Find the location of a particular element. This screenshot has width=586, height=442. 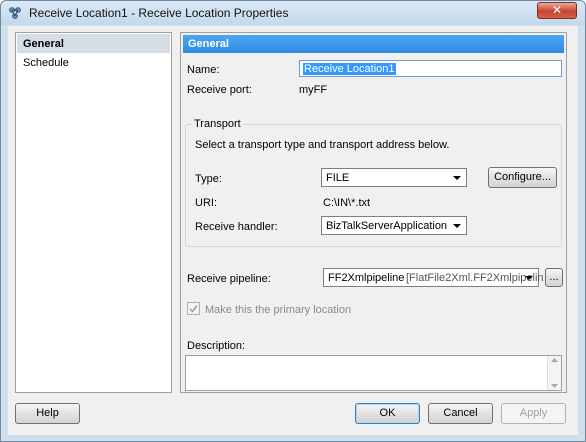

transport-type-value: FILE is located at coordinates (338, 178).